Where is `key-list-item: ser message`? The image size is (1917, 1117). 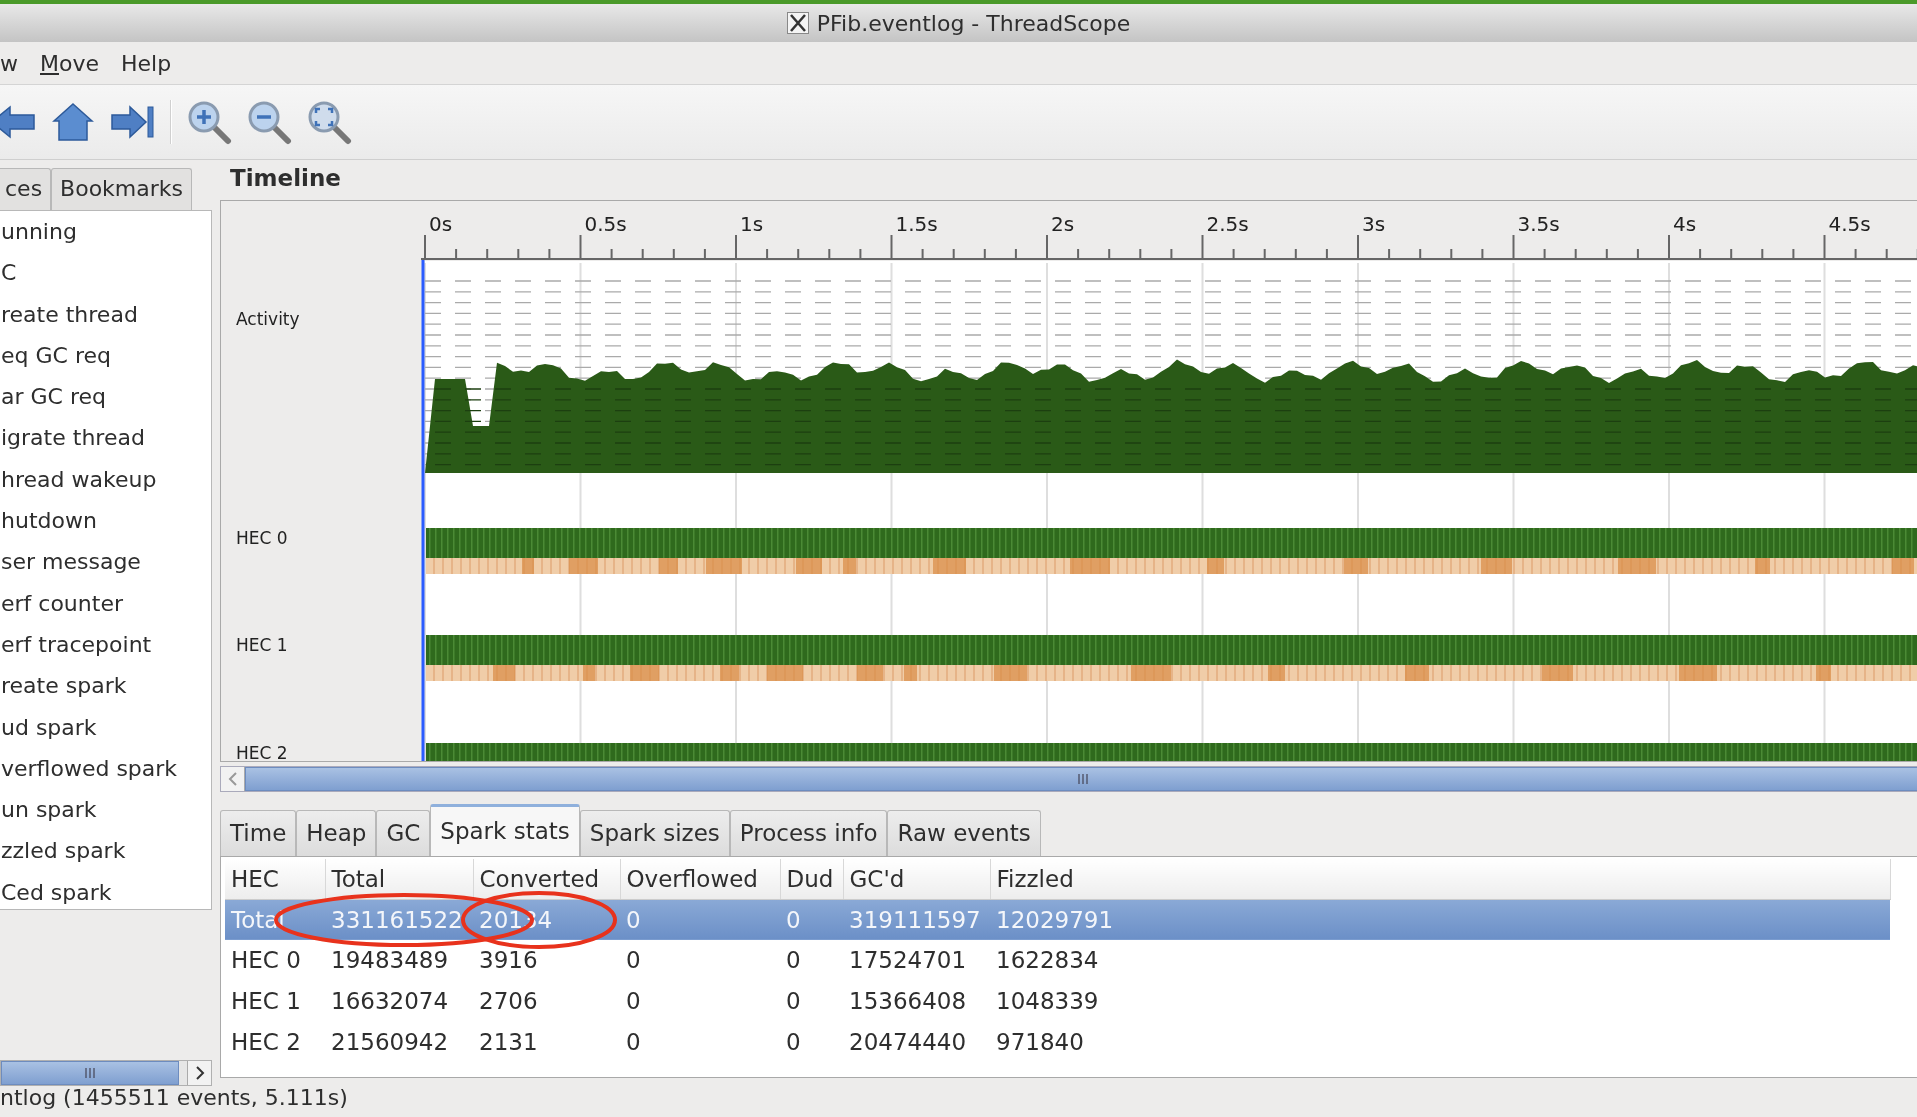
key-list-item: ser message is located at coordinates (71, 562).